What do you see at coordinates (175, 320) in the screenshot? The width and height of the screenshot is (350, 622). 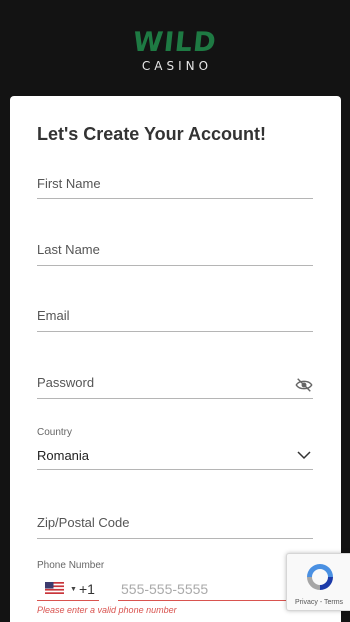 I see `email-field: Email` at bounding box center [175, 320].